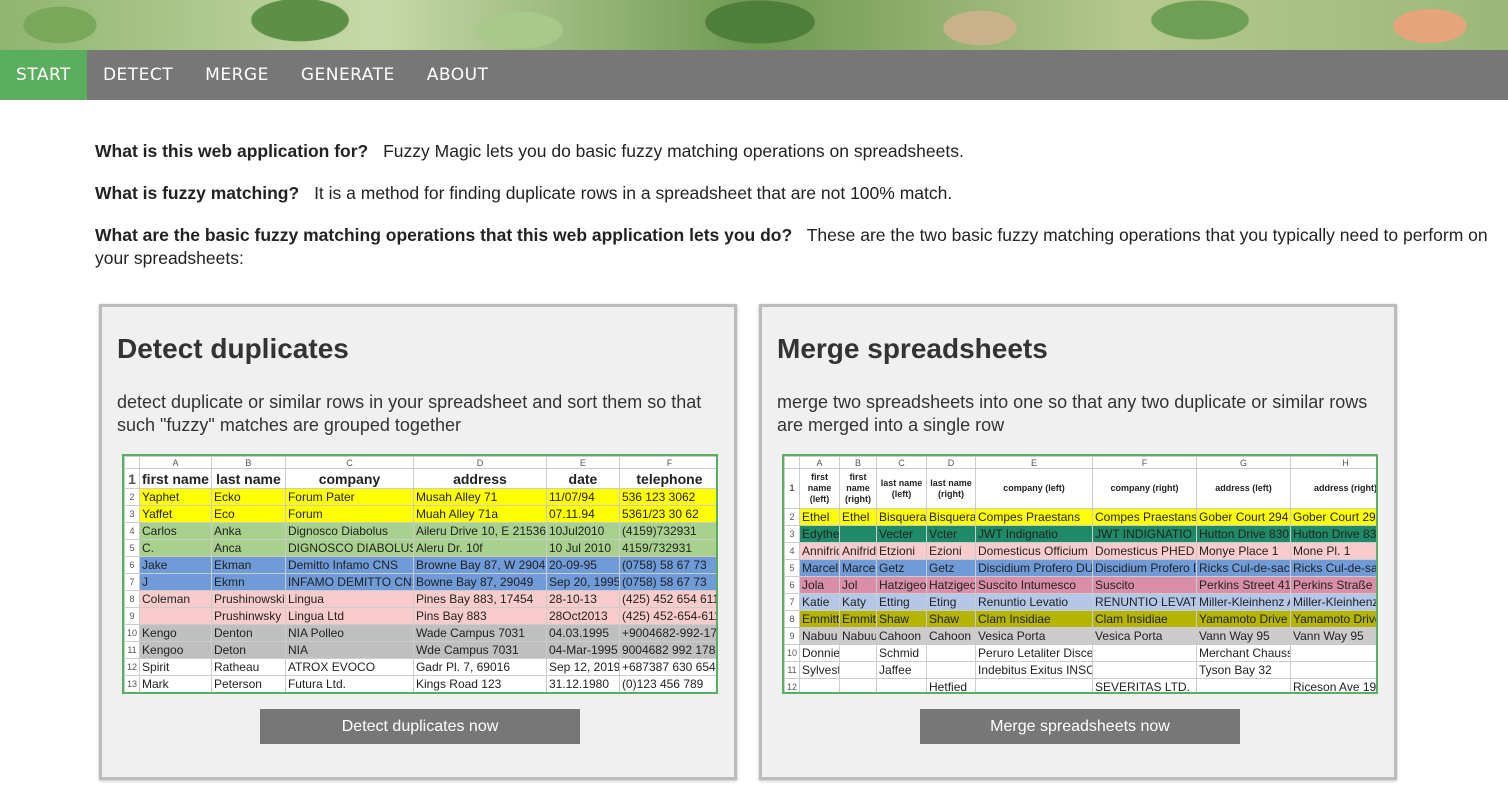 The image size is (1508, 799). Describe the element at coordinates (582, 599) in the screenshot. I see `table-cell: 28-10-13` at that location.